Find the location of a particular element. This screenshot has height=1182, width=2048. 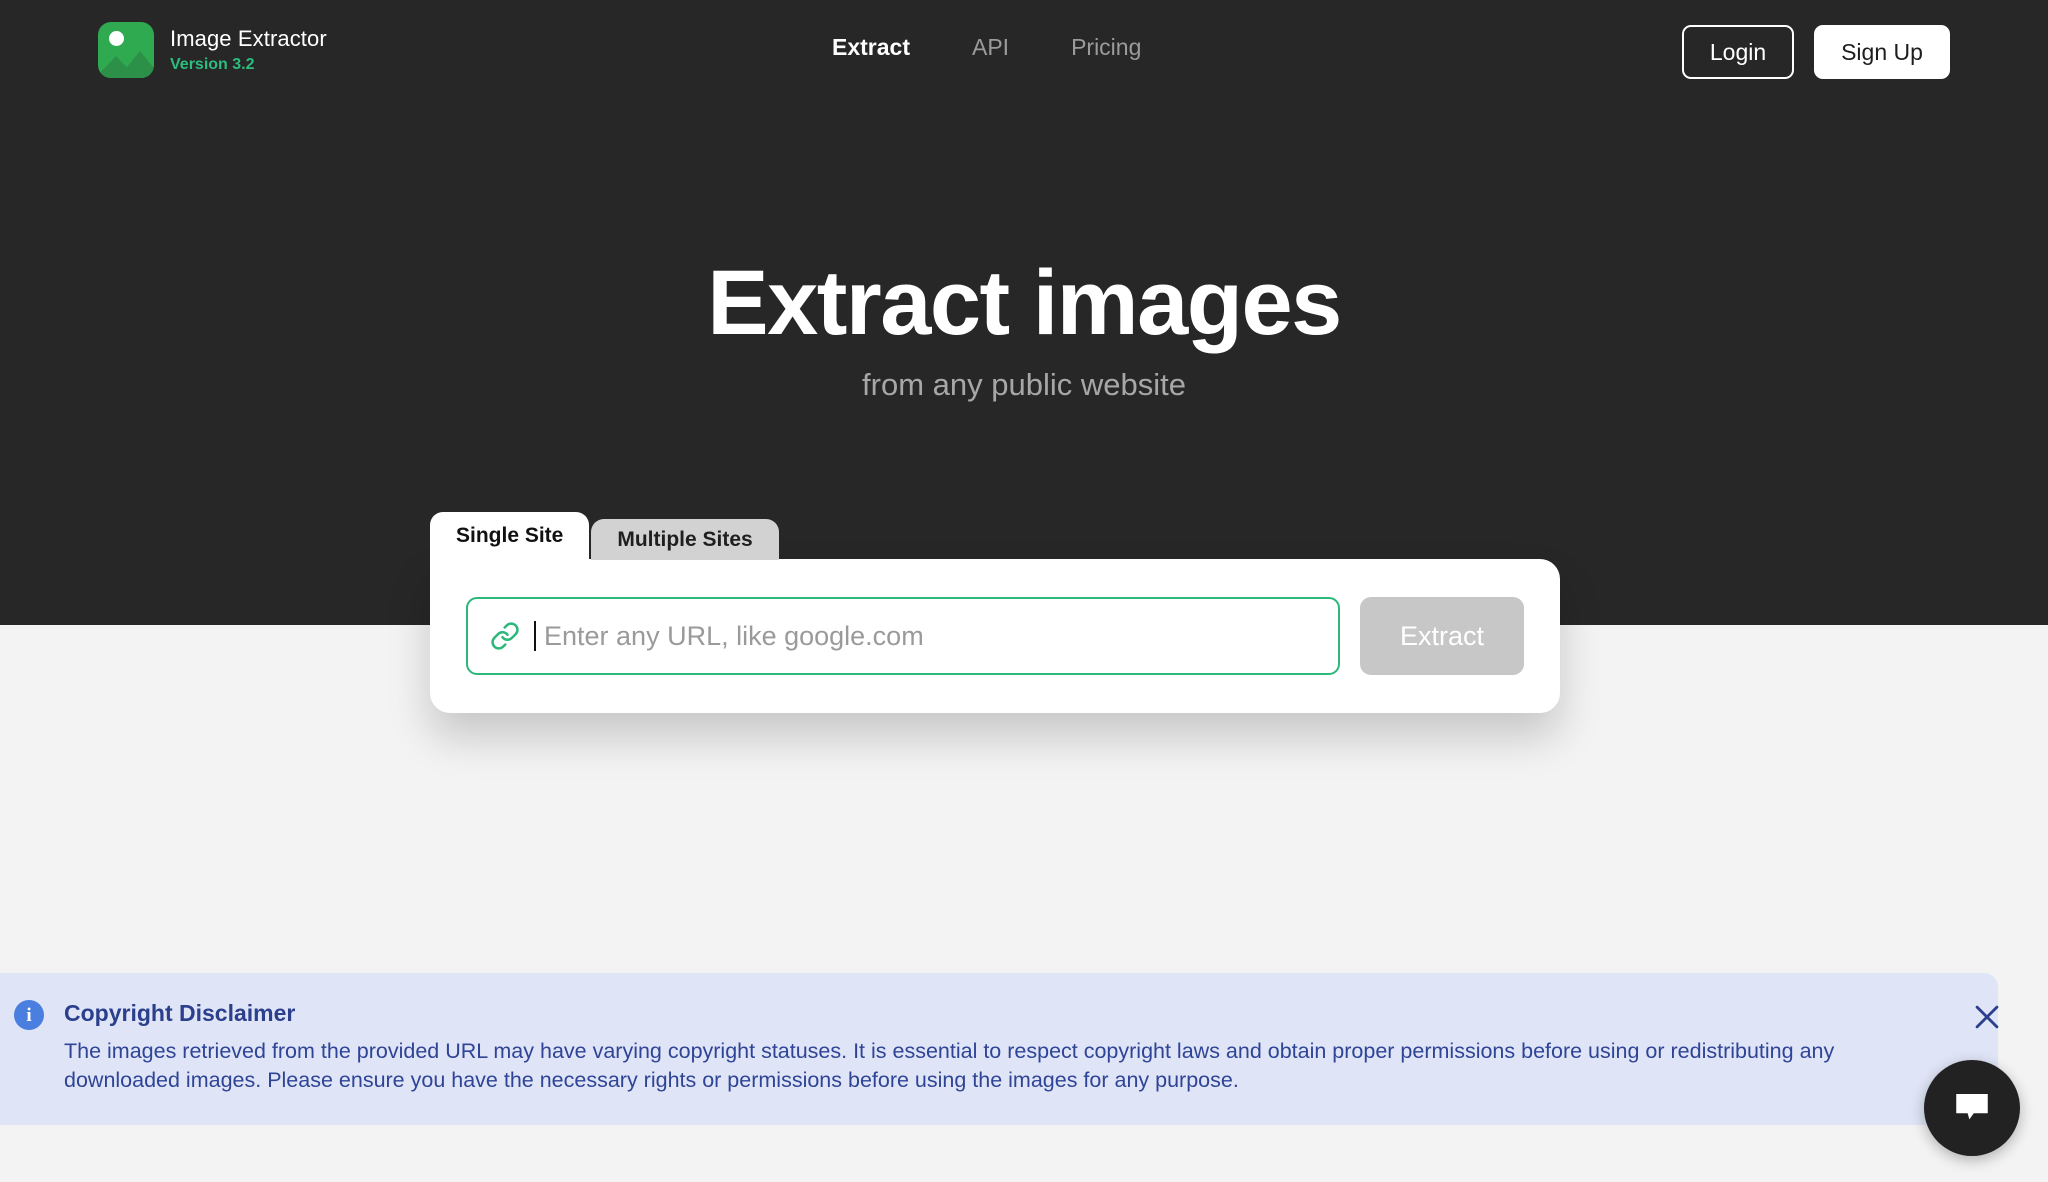

page-subtitle: from any public website is located at coordinates (1024, 384).